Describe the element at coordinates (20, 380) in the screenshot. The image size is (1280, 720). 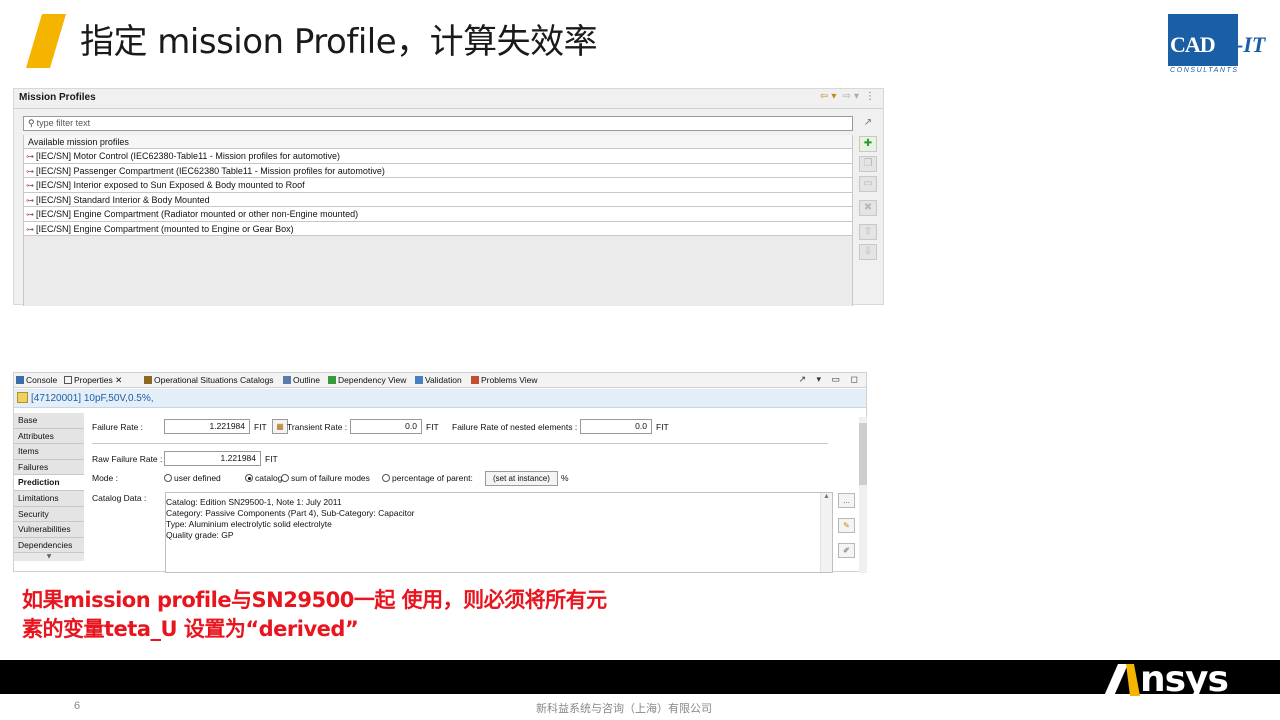
I see `console-icon` at that location.